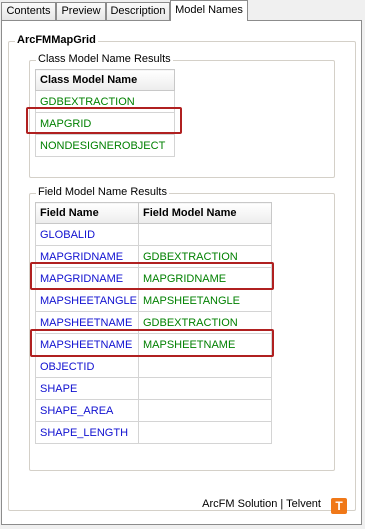 The height and width of the screenshot is (529, 365). I want to click on footer-brand-text: ArcFM Solution | Telvent, so click(261, 504).